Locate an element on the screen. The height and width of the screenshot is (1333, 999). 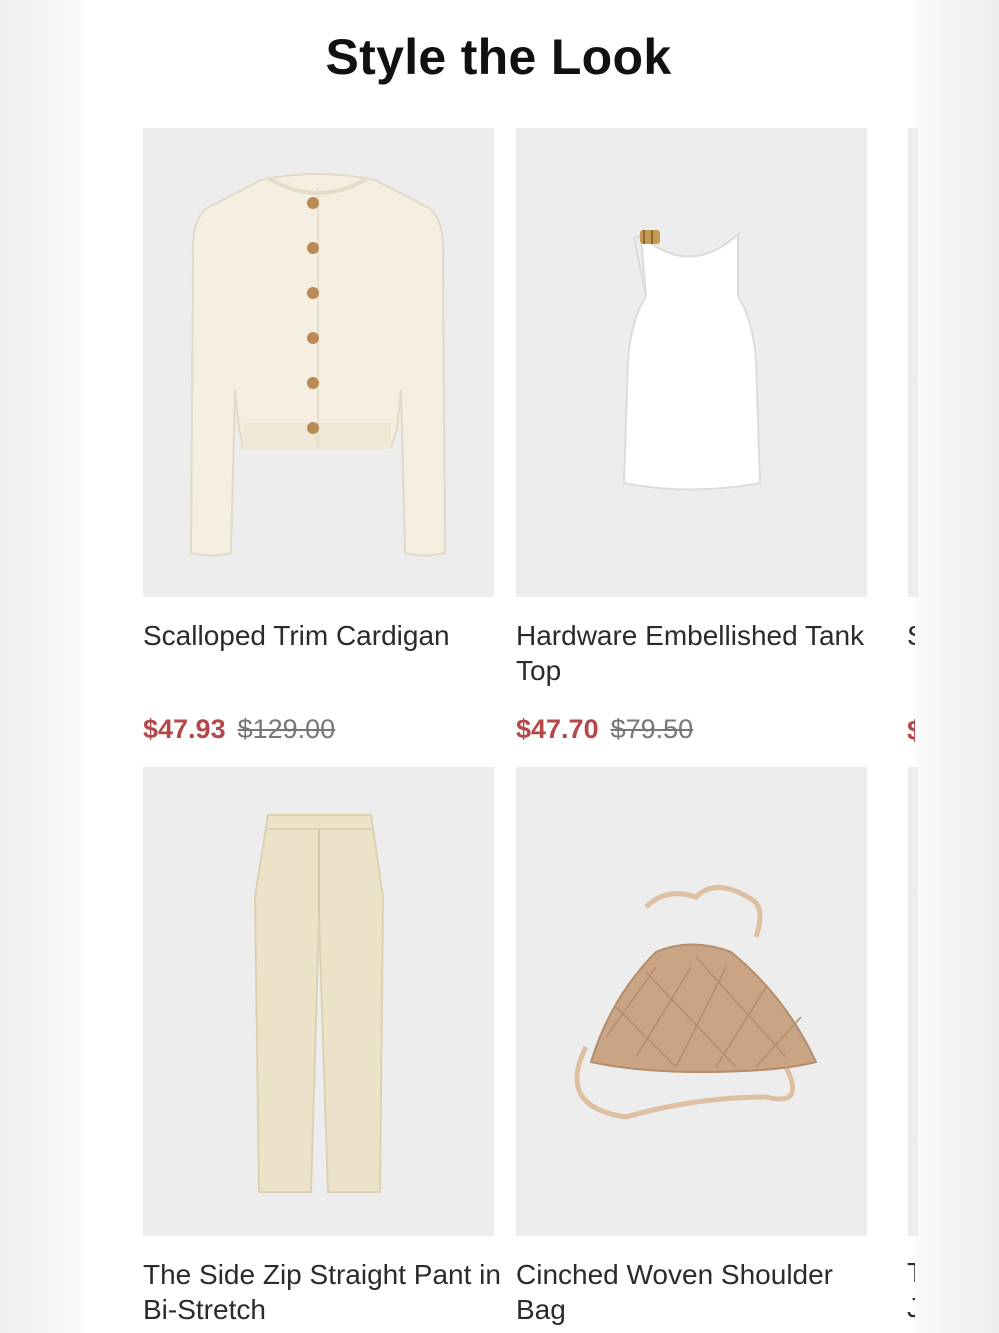
shoulder-bag-icon is located at coordinates (696, 1002).